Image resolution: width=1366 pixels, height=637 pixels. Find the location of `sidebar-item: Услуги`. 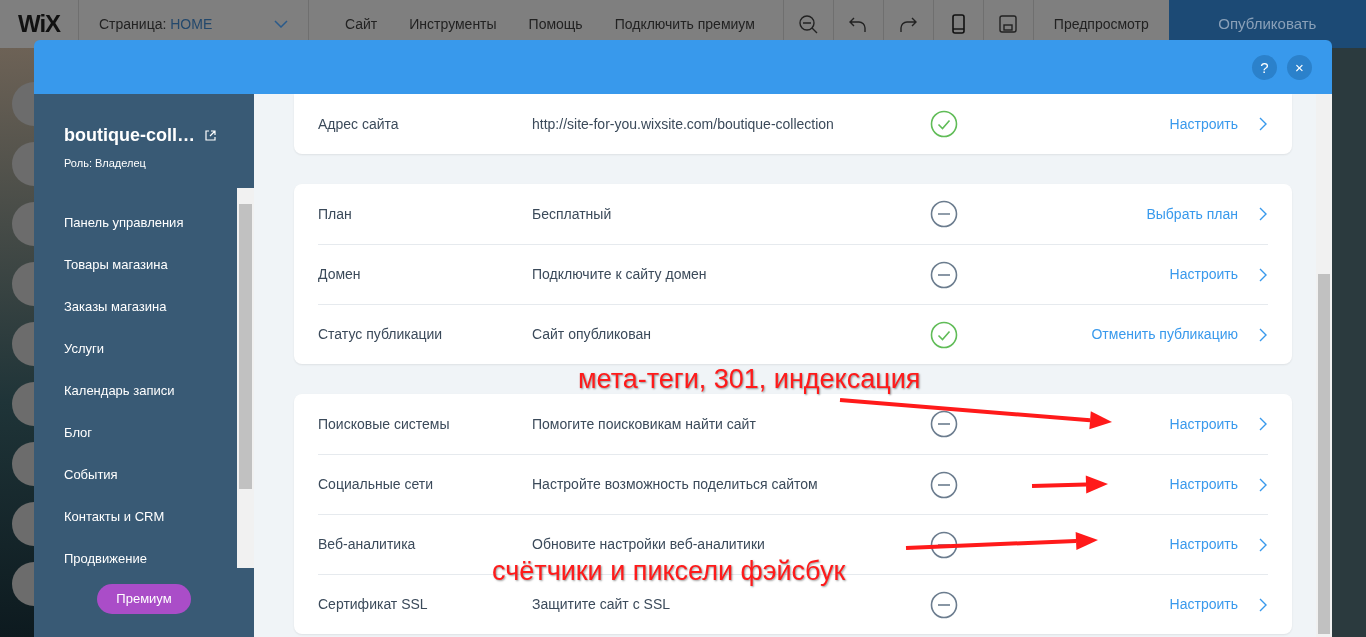

sidebar-item: Услуги is located at coordinates (135, 348).